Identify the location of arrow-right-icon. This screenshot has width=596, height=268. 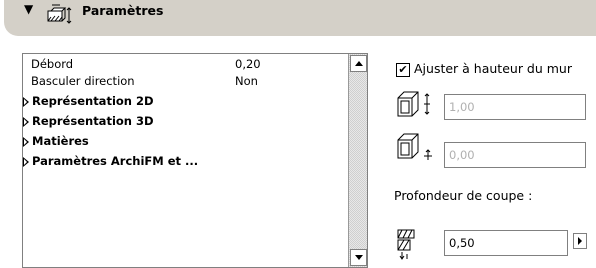
(580, 241).